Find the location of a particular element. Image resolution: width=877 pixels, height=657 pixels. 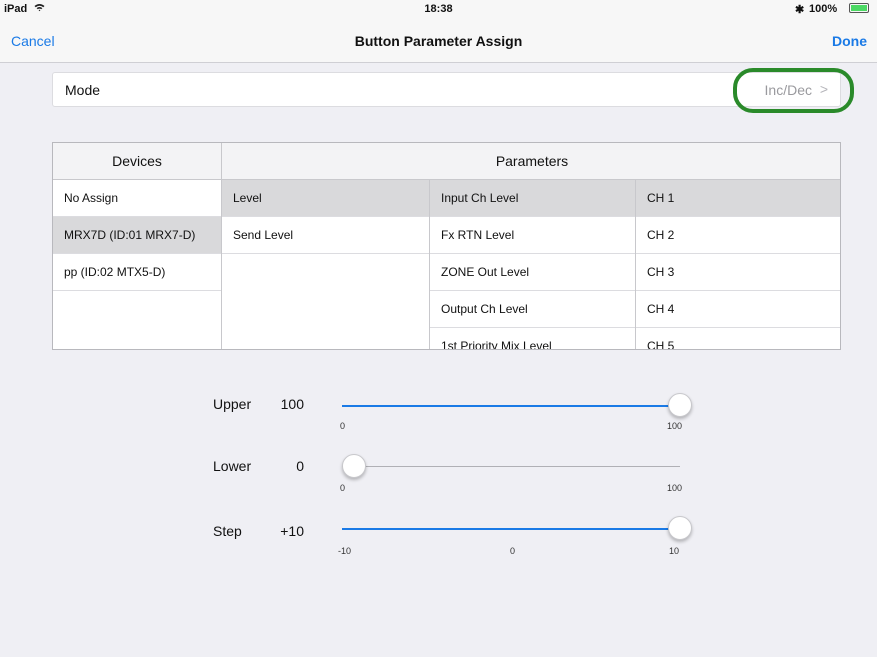

channel-item: CH 3 is located at coordinates (738, 272).